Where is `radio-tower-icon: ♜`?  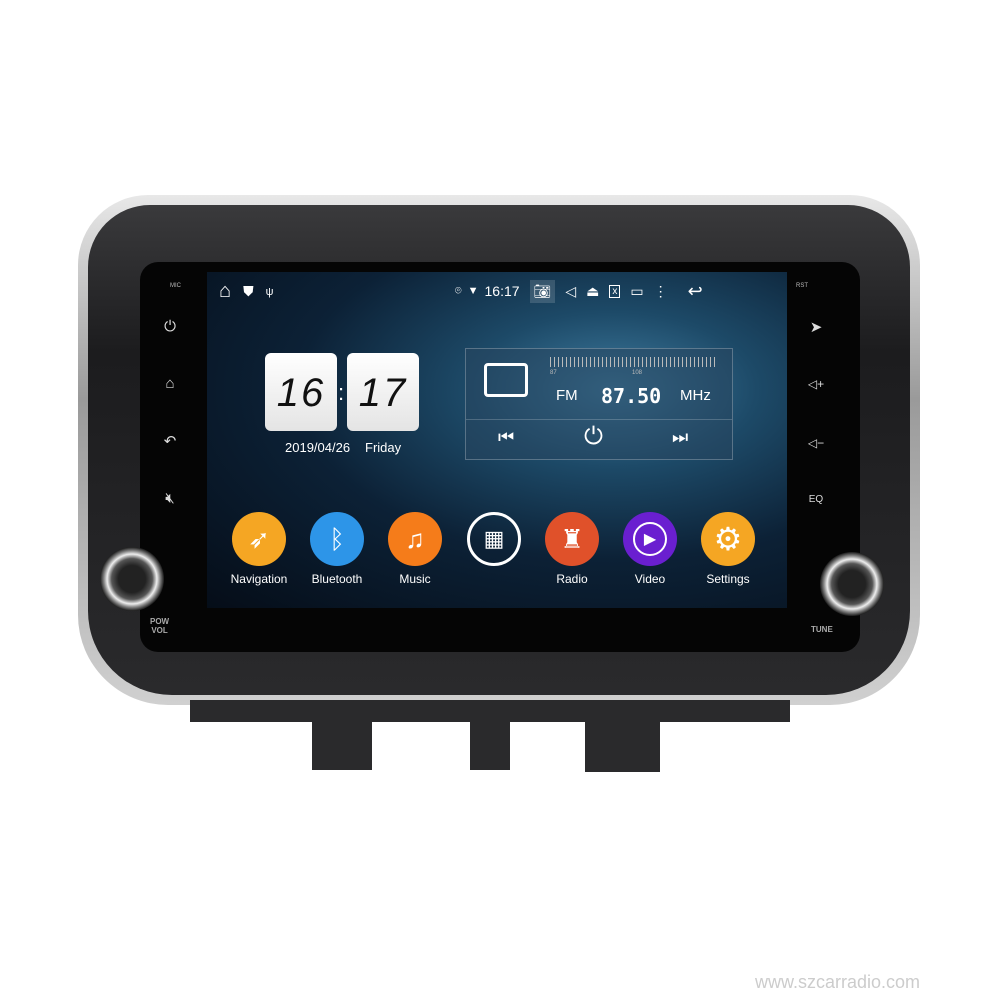 radio-tower-icon: ♜ is located at coordinates (572, 539).